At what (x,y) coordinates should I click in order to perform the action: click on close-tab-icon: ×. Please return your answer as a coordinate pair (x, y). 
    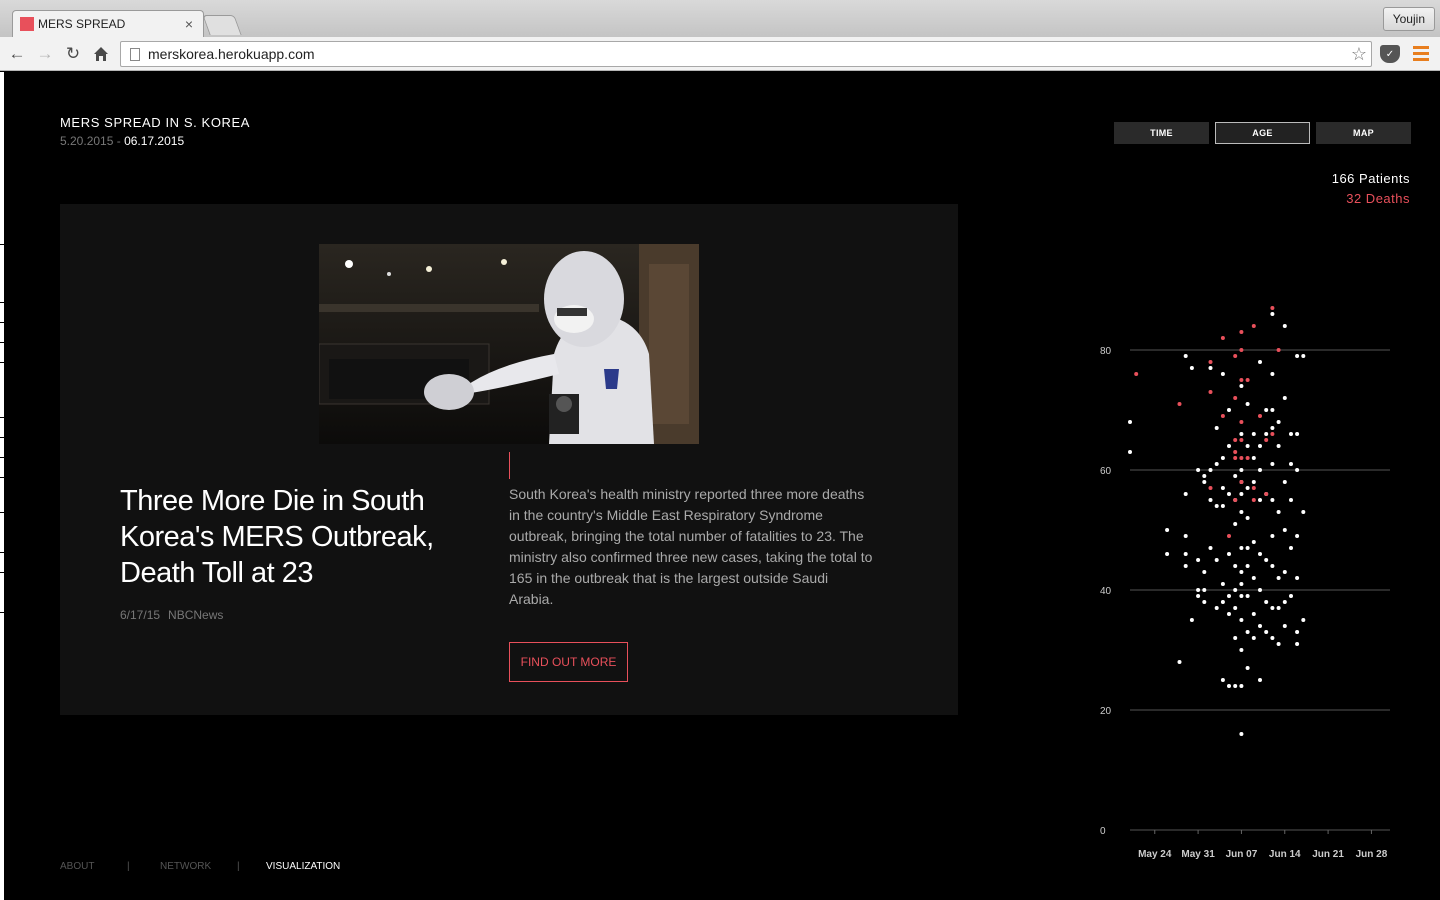
    Looking at the image, I should click on (189, 24).